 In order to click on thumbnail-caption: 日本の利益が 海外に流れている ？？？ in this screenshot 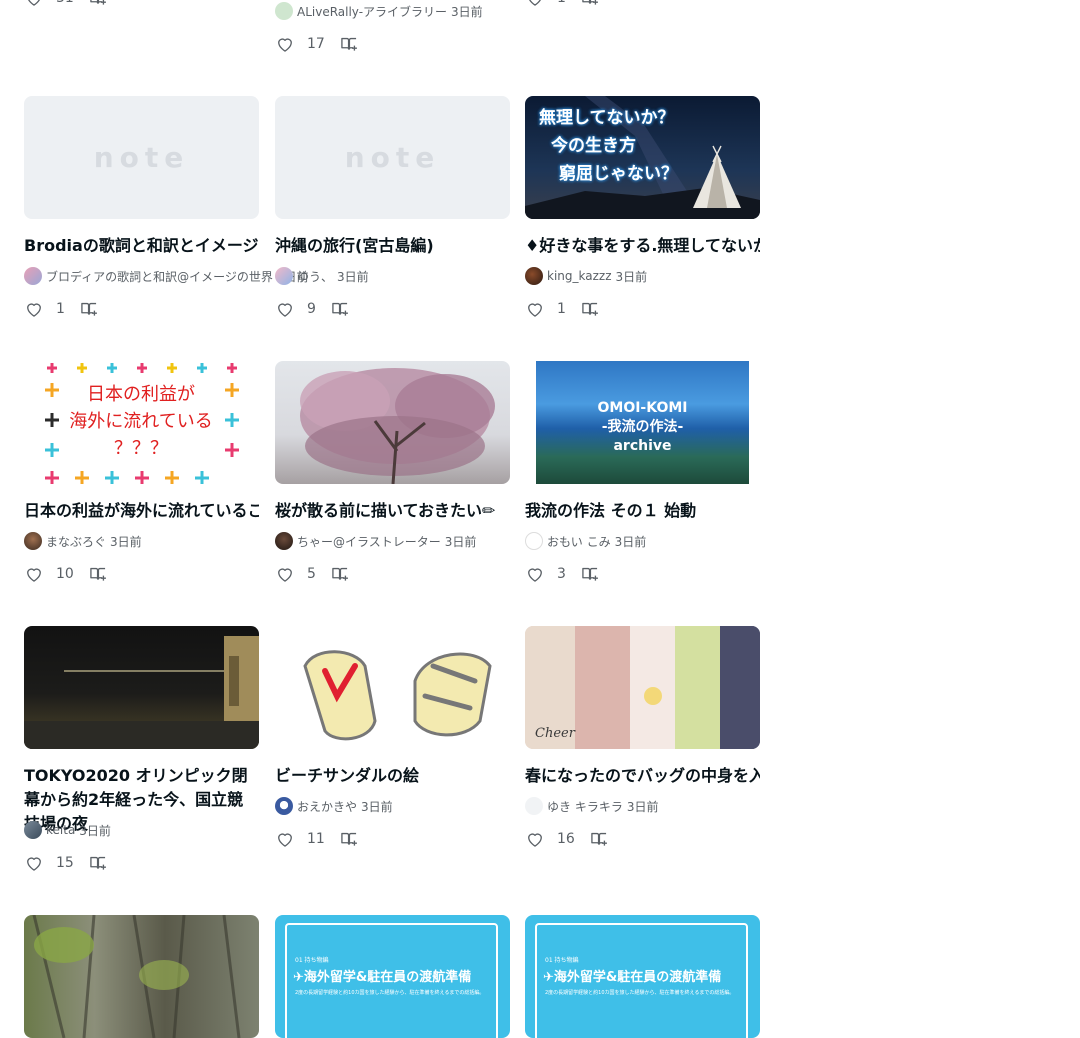, I will do `click(141, 421)`.